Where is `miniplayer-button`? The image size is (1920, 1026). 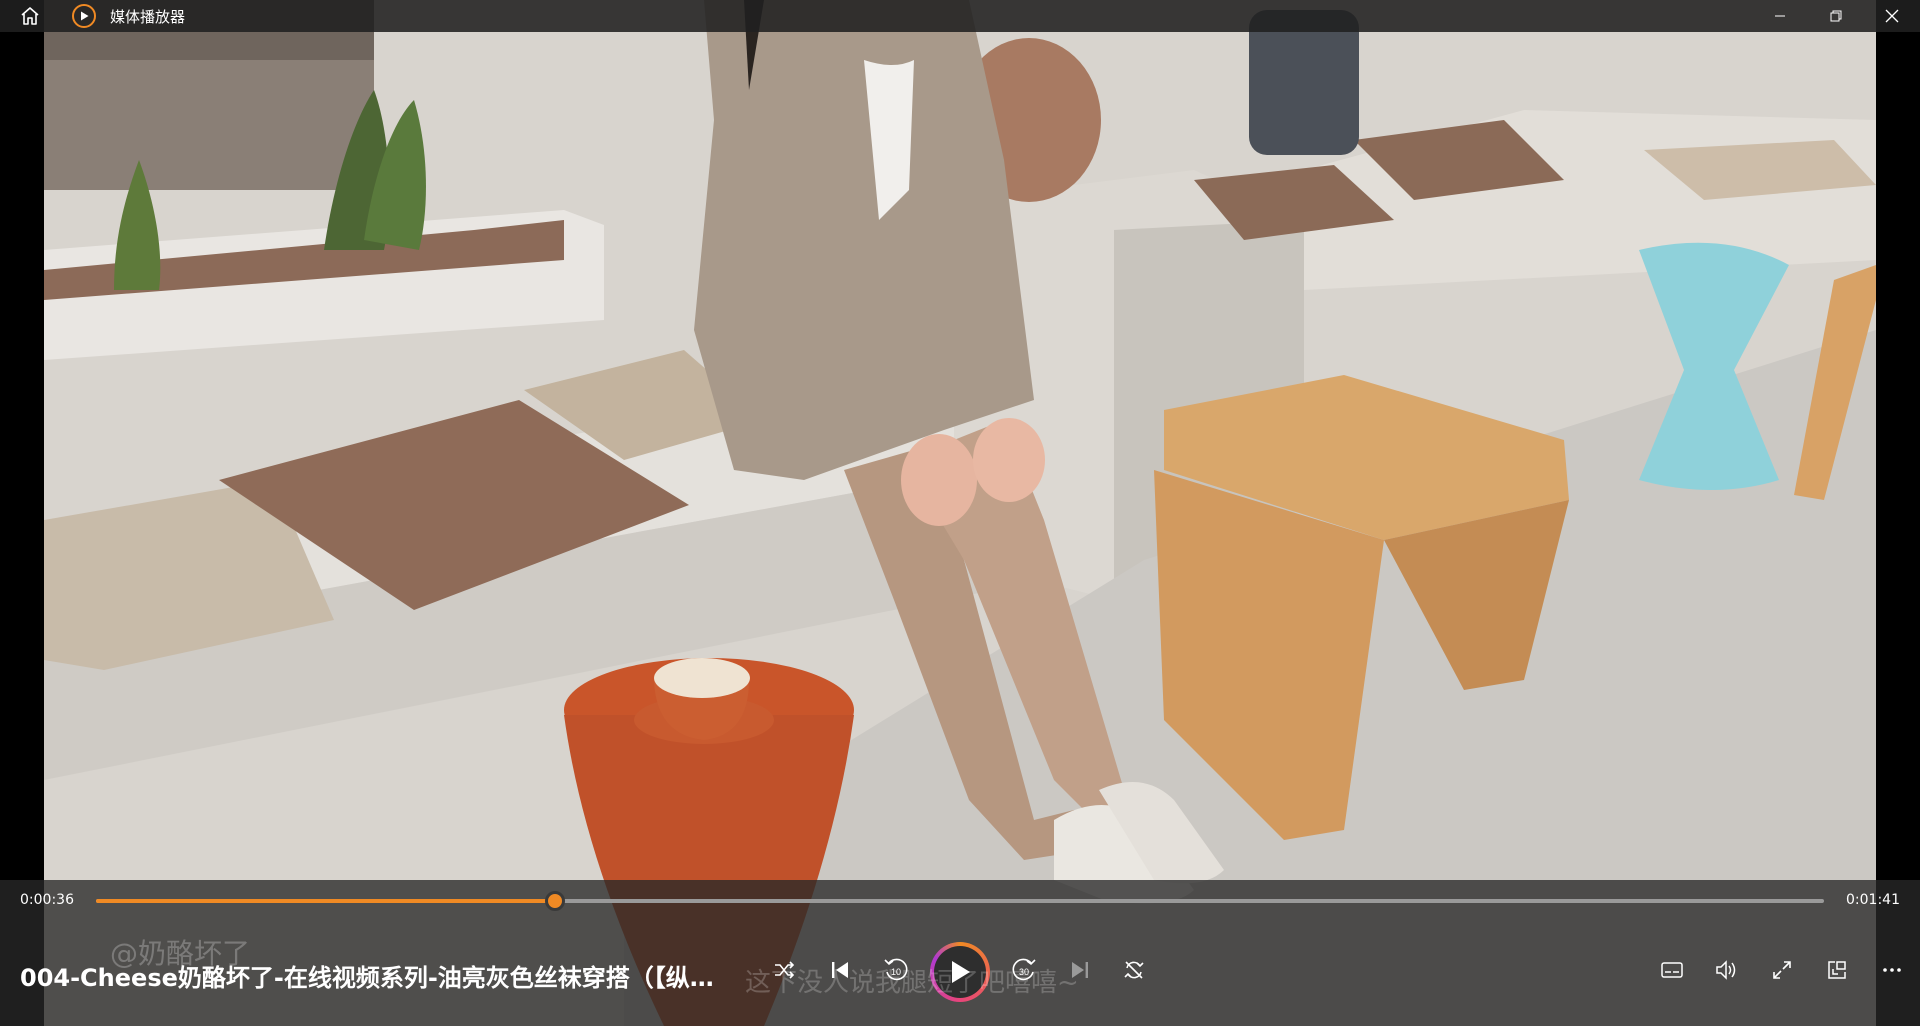
miniplayer-button is located at coordinates (1837, 970).